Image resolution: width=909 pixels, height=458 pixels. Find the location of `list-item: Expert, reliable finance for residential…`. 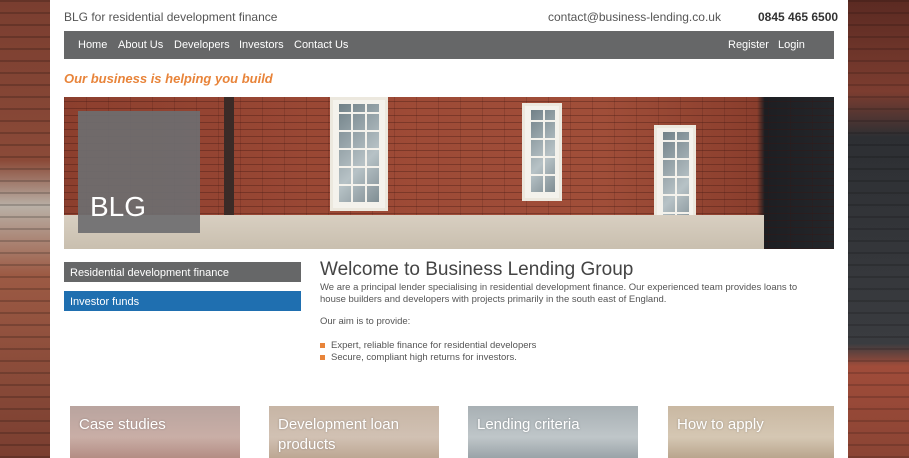

list-item: Expert, reliable finance for residential… is located at coordinates (428, 346).